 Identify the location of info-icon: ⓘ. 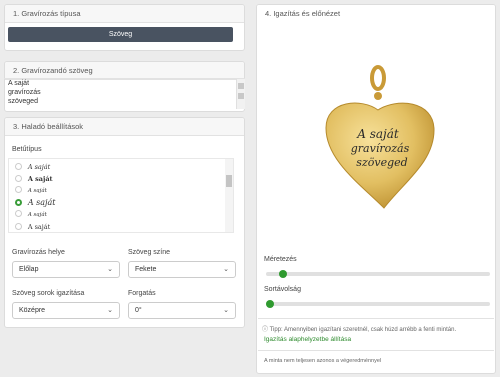
(266, 330).